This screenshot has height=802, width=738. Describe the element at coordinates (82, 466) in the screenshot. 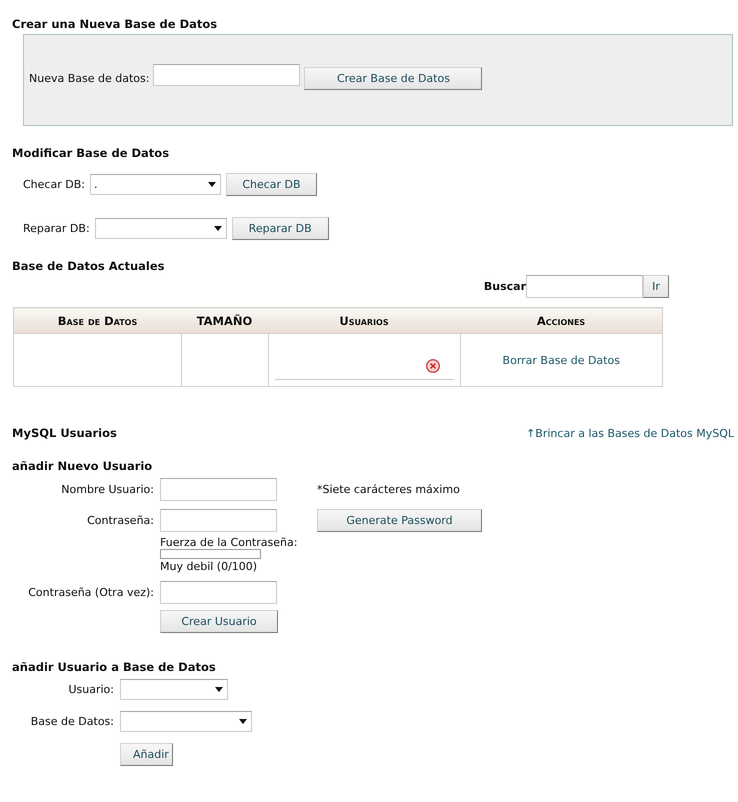

I see `section-title: añadir Nuevo Usuario` at that location.